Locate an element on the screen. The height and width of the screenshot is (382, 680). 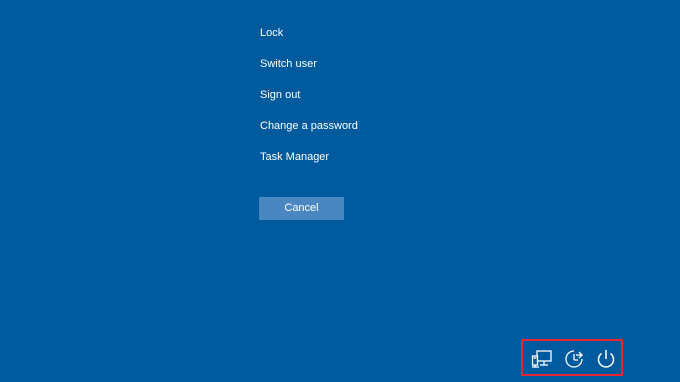
power-icon is located at coordinates (606, 359).